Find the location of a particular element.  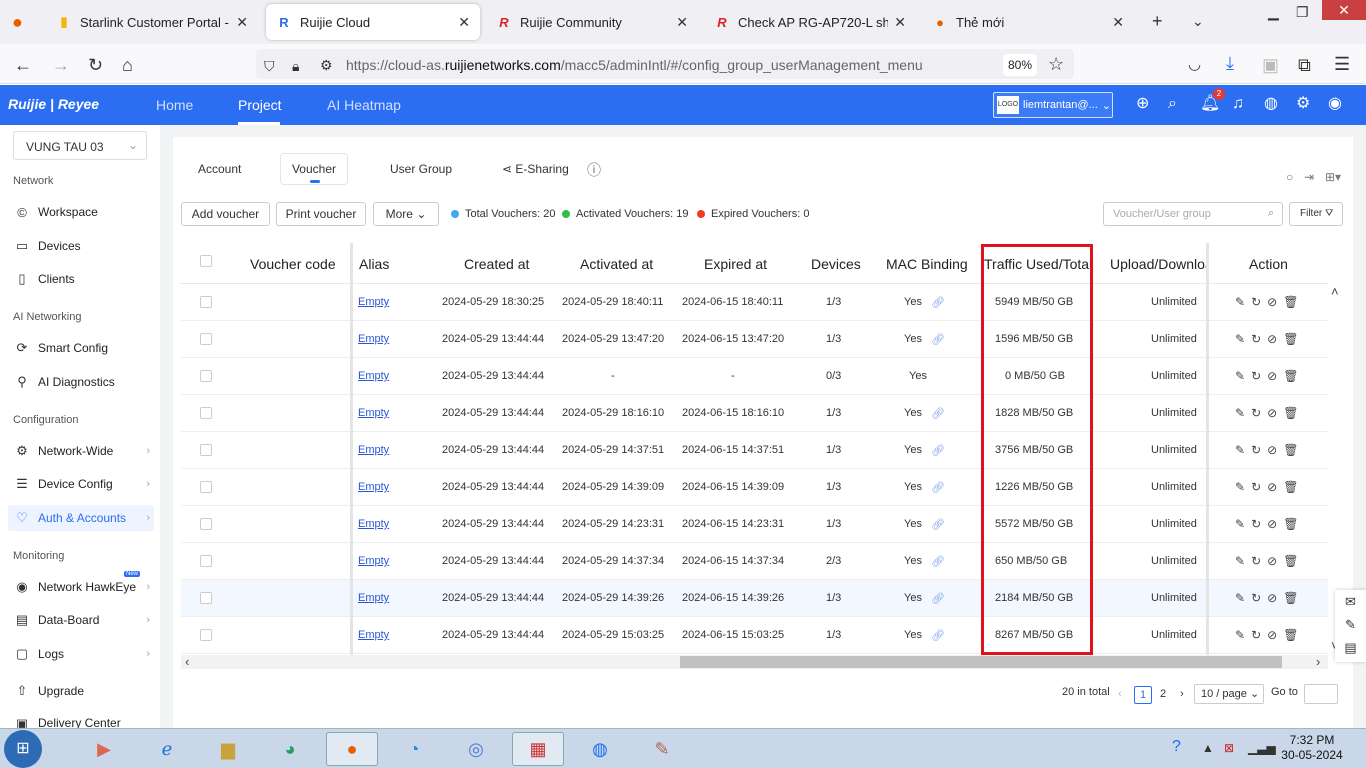

sidebar-item-data-board: ▤ Data-Board › is located at coordinates (81, 620).